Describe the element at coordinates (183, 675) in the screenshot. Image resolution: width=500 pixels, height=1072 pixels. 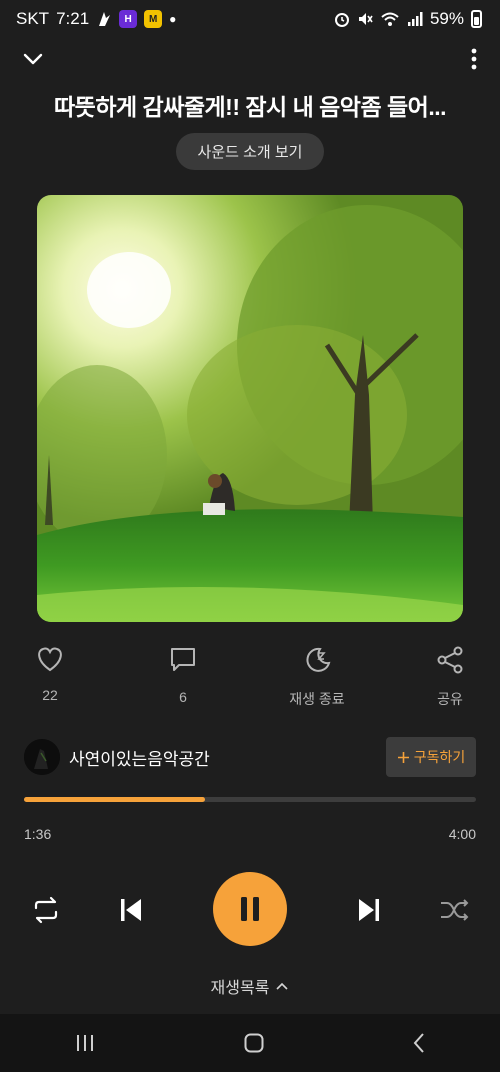
I see `comment-button: 6` at that location.